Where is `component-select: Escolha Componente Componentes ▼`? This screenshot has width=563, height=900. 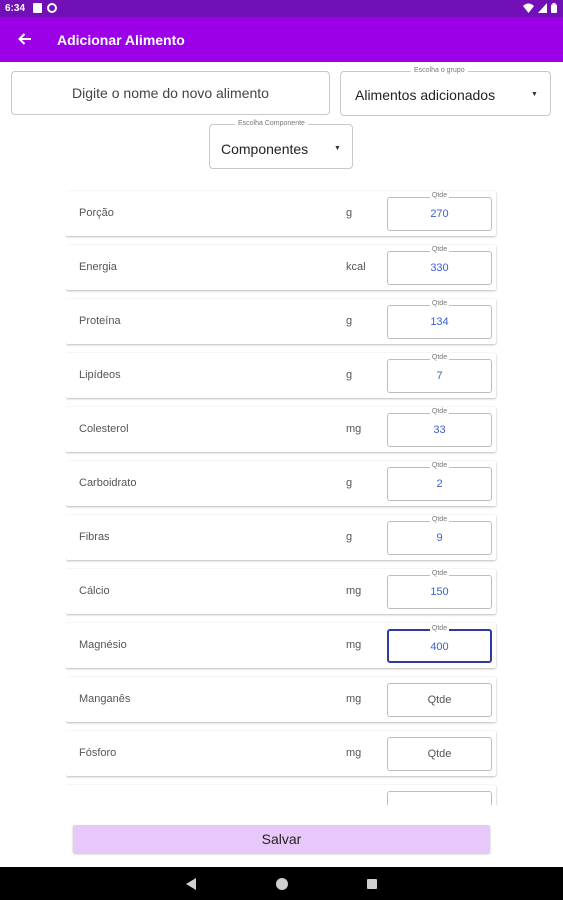
component-select: Escolha Componente Componentes ▼ is located at coordinates (281, 144).